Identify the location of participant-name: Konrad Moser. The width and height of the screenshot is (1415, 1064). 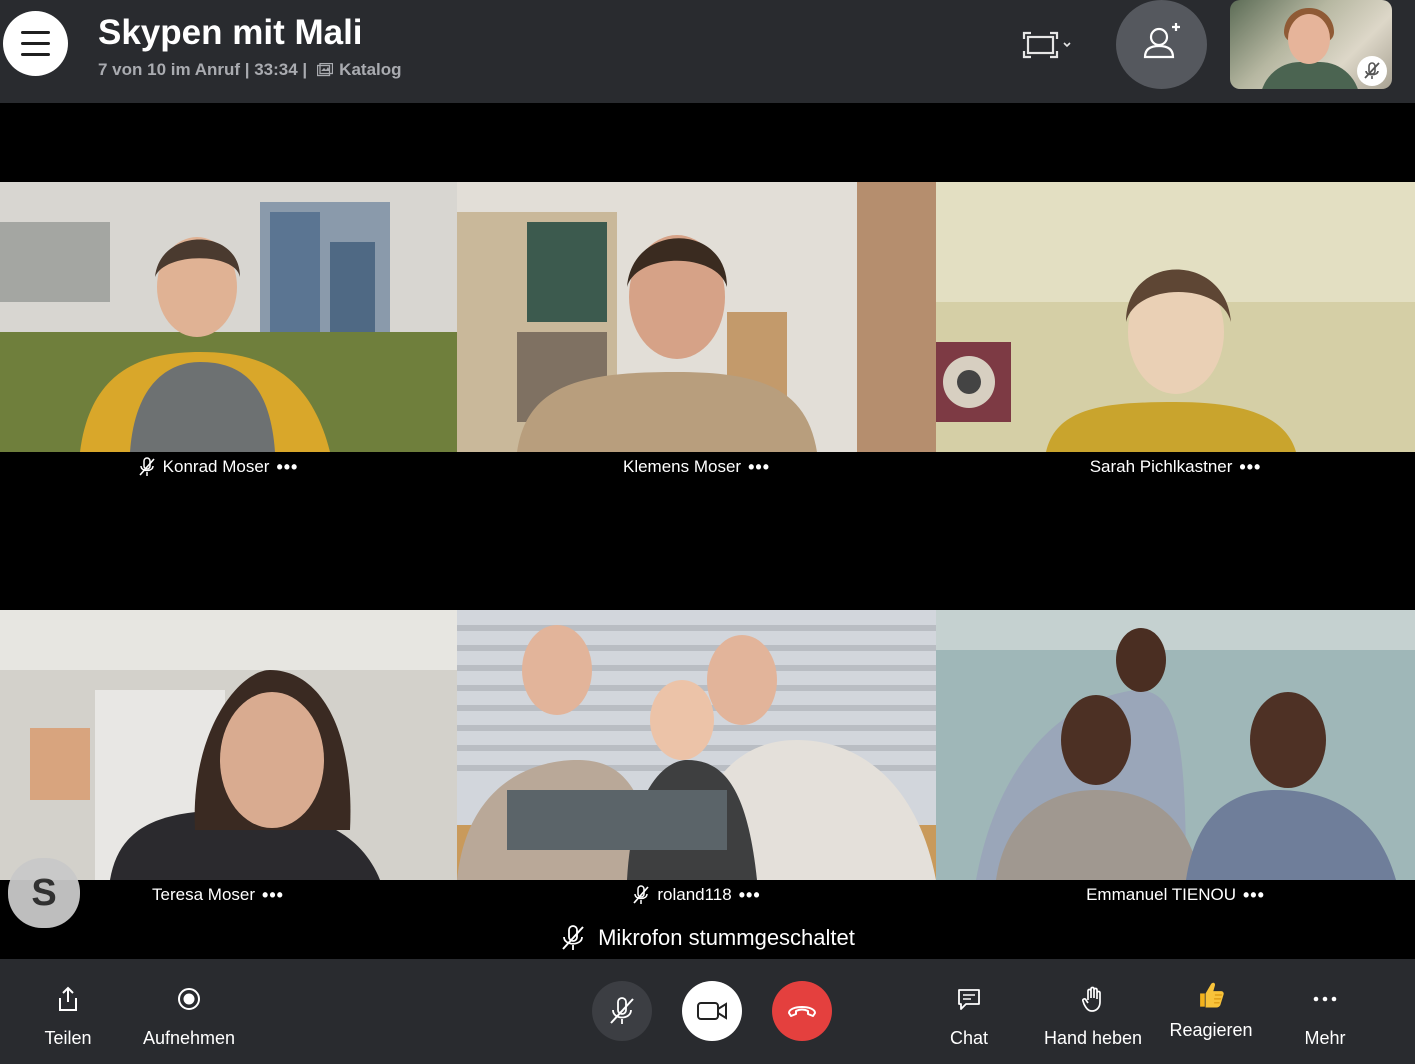
(216, 466).